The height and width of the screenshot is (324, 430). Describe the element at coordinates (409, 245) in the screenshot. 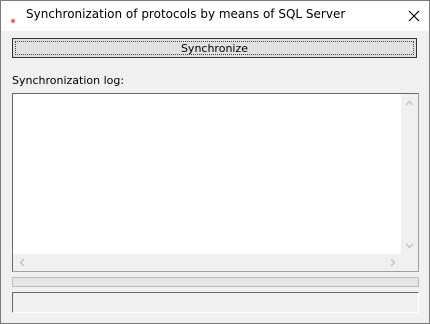

I see `scroll-down-icon` at that location.